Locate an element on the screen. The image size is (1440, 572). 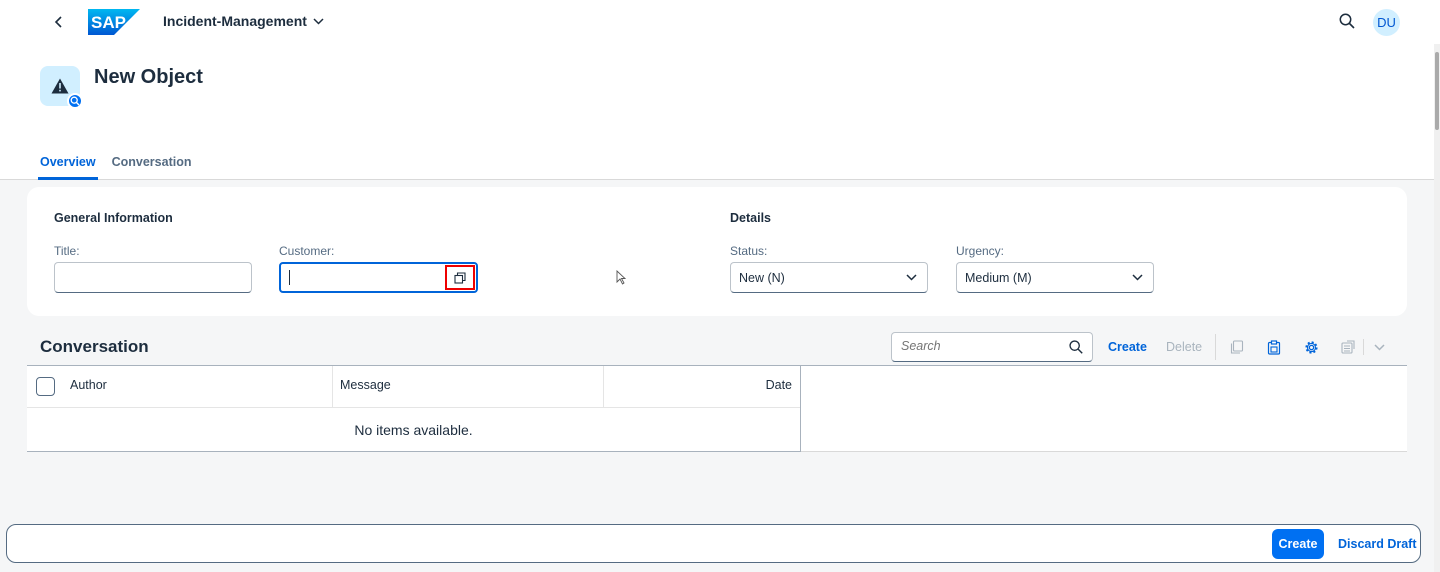
user-avatar: DU is located at coordinates (1386, 22).